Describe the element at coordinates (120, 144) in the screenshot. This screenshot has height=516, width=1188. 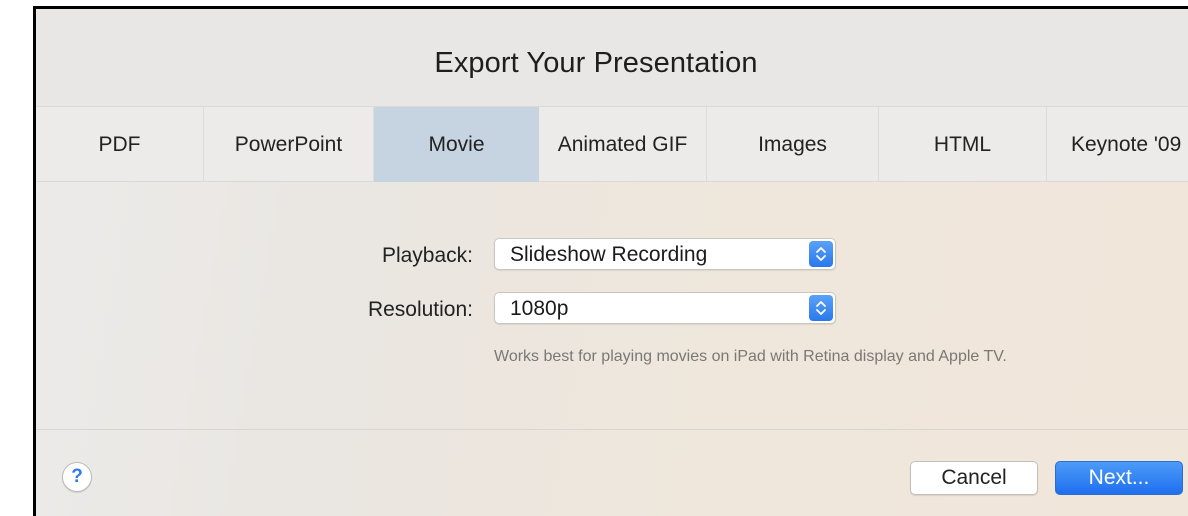
I see `tab-pdf: PDF` at that location.